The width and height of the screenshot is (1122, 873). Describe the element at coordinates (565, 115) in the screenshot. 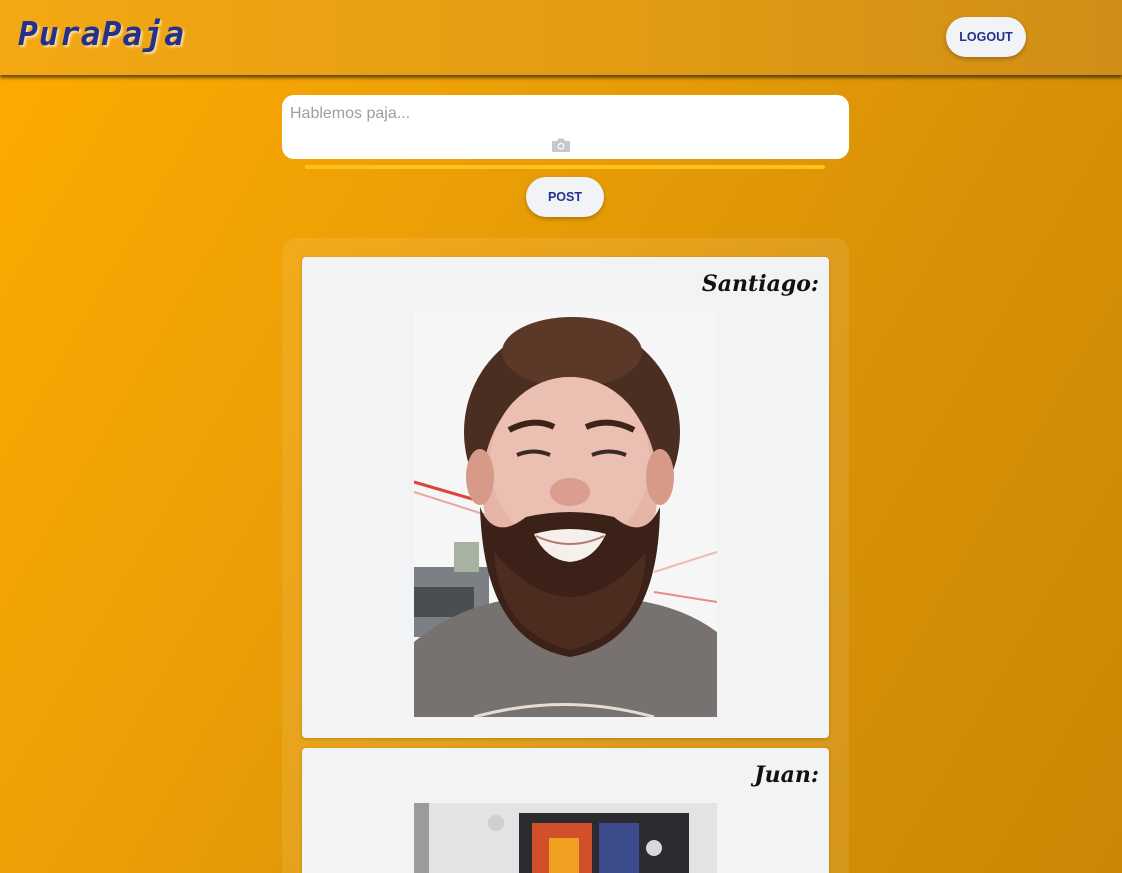

I see `post-text-input` at that location.